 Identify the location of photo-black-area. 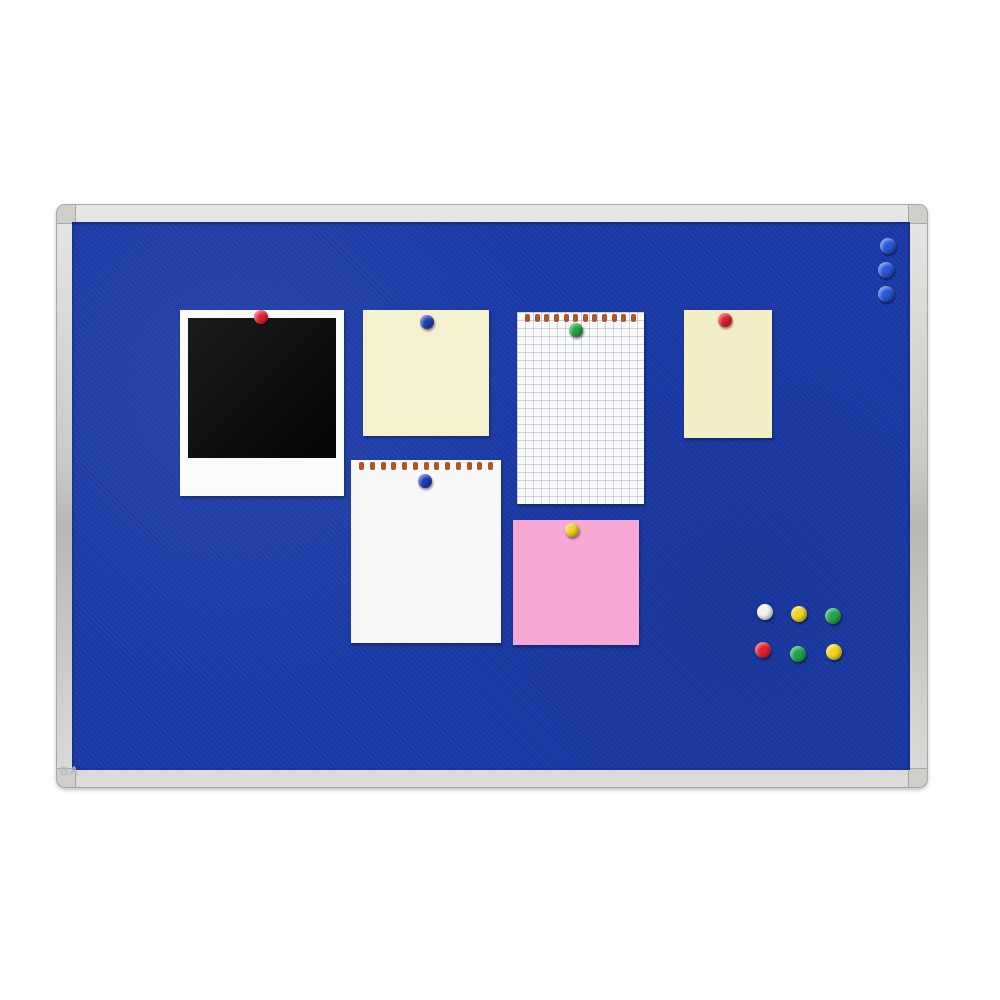
(262, 388).